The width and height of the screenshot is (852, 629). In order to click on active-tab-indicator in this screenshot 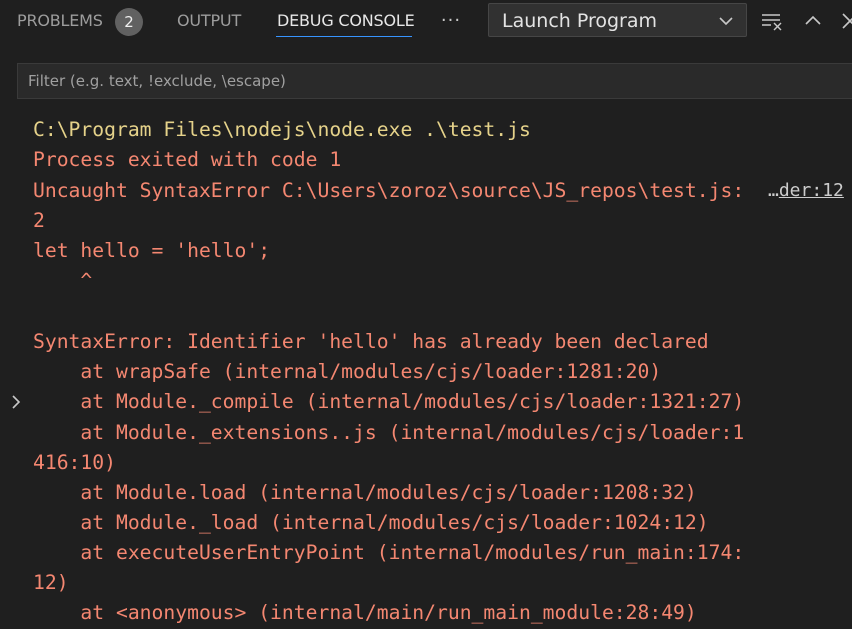, I will do `click(344, 36)`.